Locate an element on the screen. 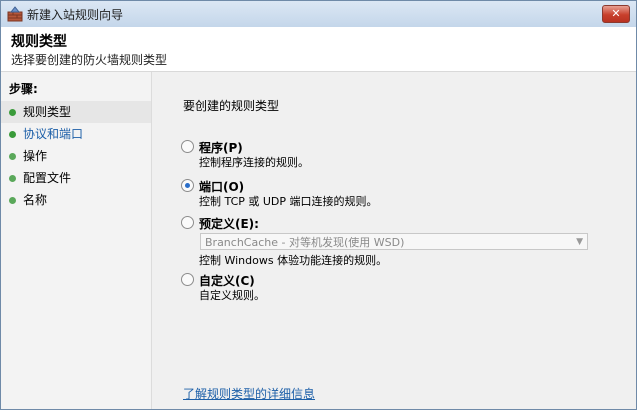 The height and width of the screenshot is (410, 637). option-description: 控制程序连接的规则。 is located at coordinates (254, 162).